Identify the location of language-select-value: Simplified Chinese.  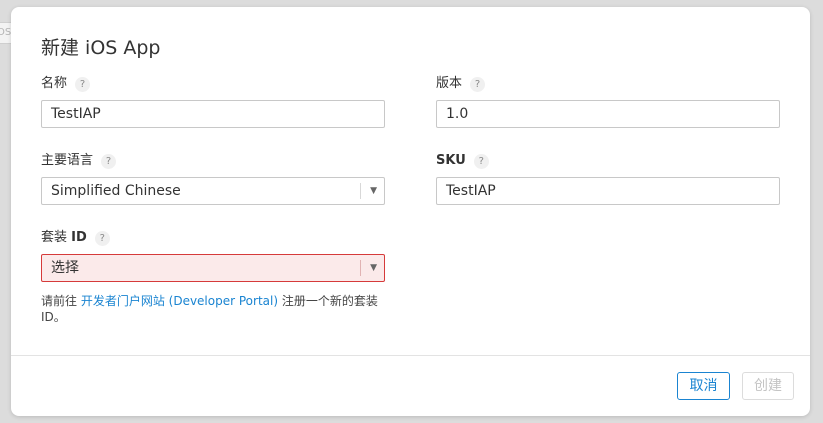
(116, 191).